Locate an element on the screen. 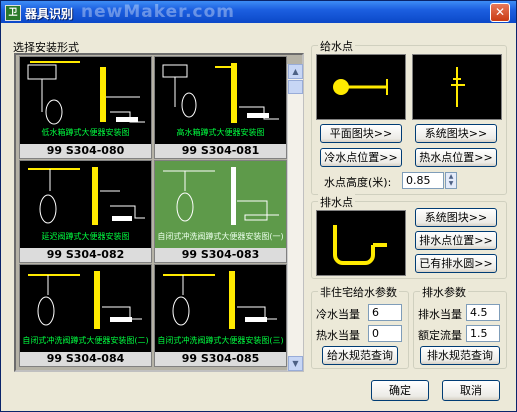 This screenshot has height=412, width=517. thumbnail-caption: 自闭式冲洗阀蹲式大便器安装图(一) is located at coordinates (220, 236).